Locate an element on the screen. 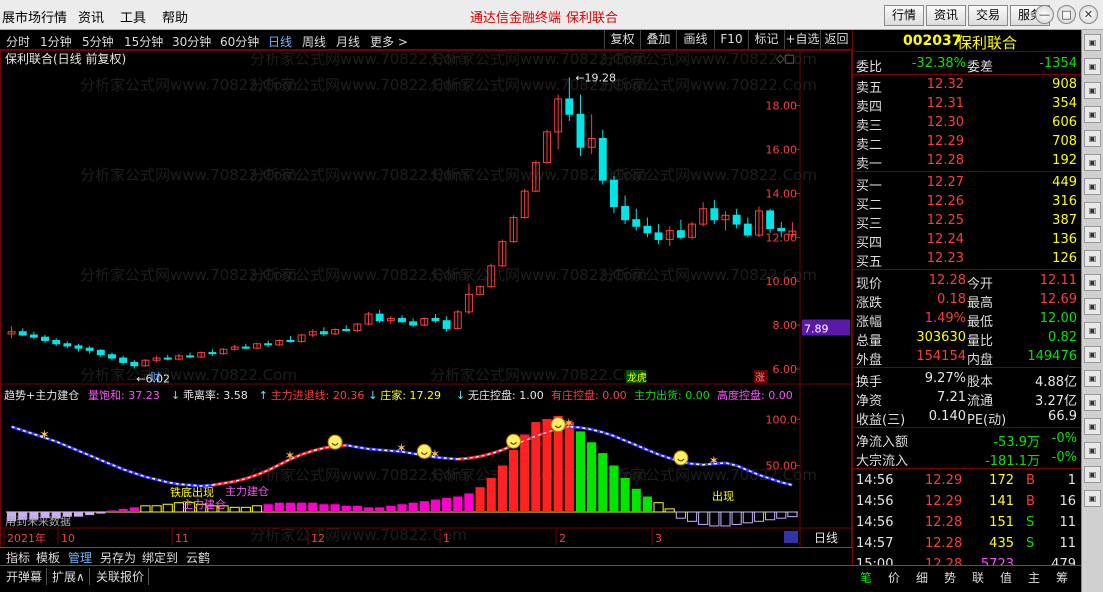  period-tab-7: 周线 is located at coordinates (314, 41).